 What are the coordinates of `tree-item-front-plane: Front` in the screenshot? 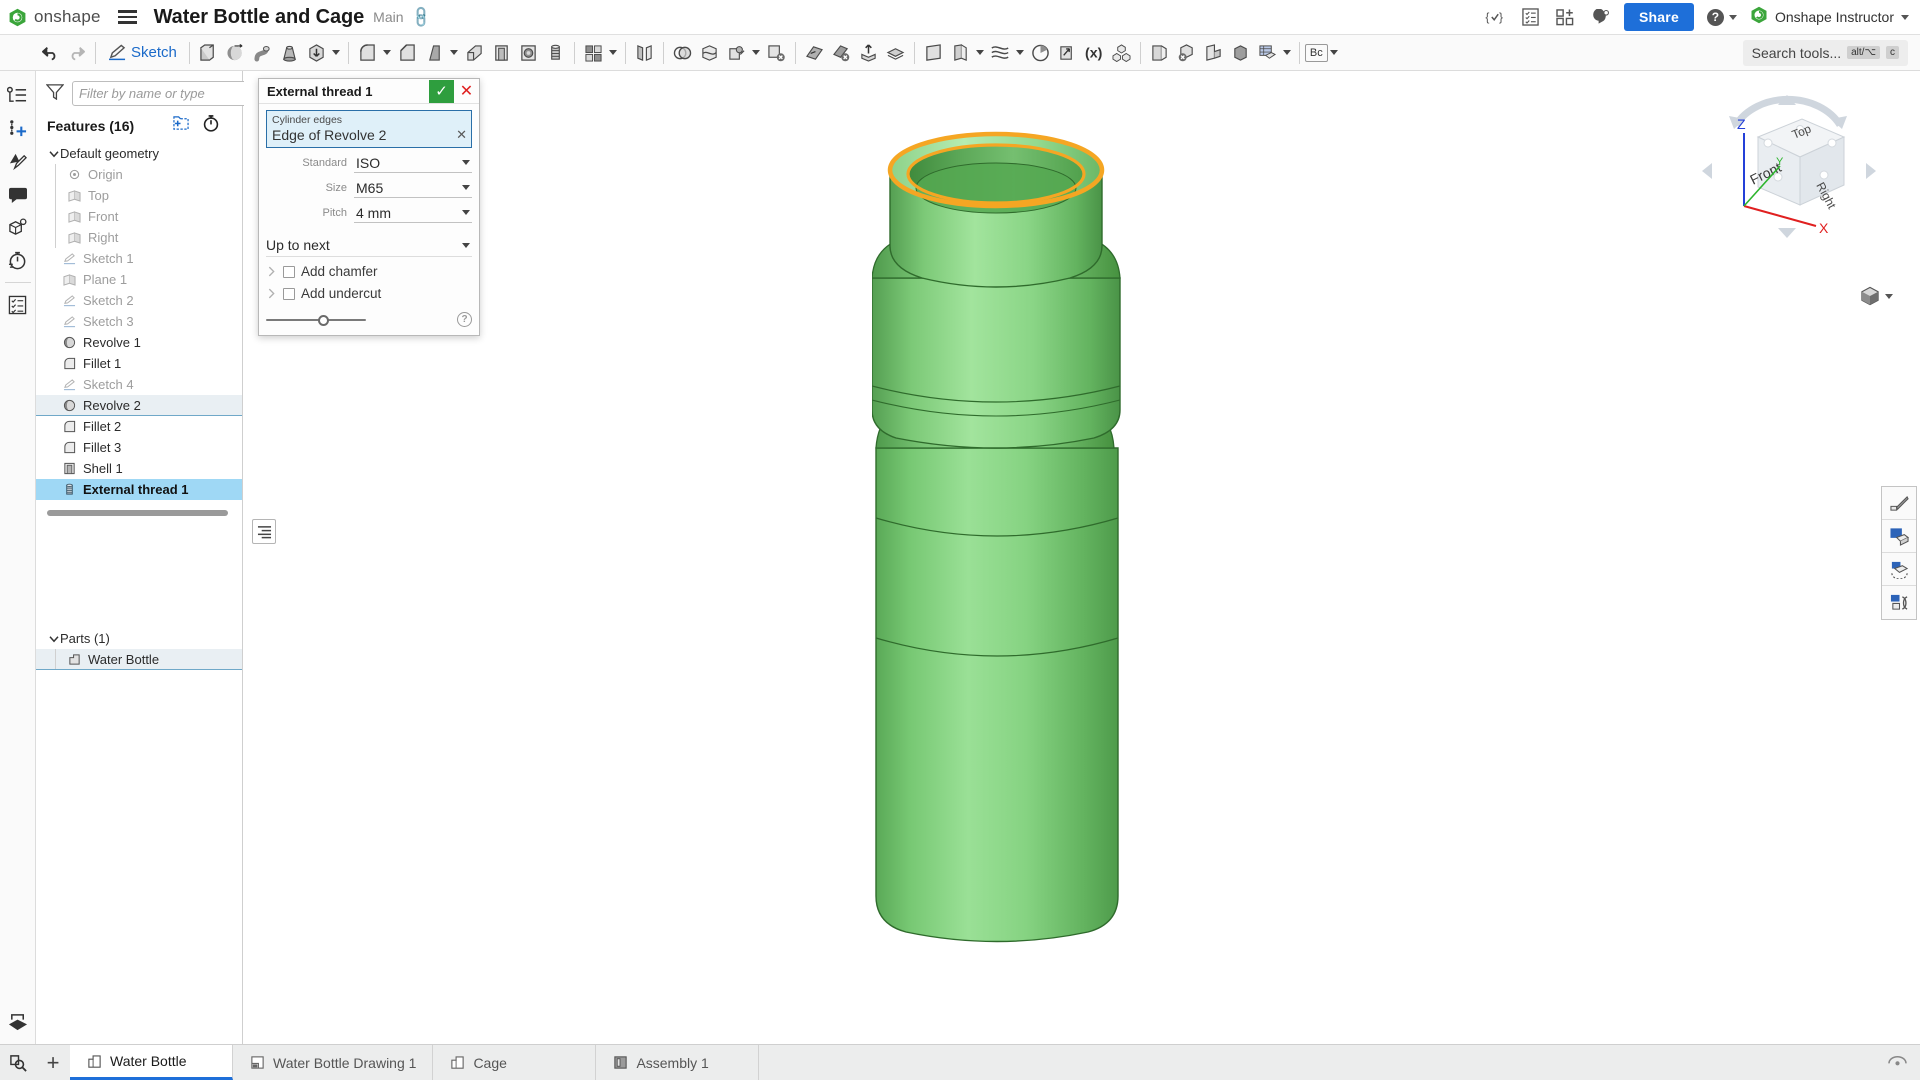 It's located at (139, 216).